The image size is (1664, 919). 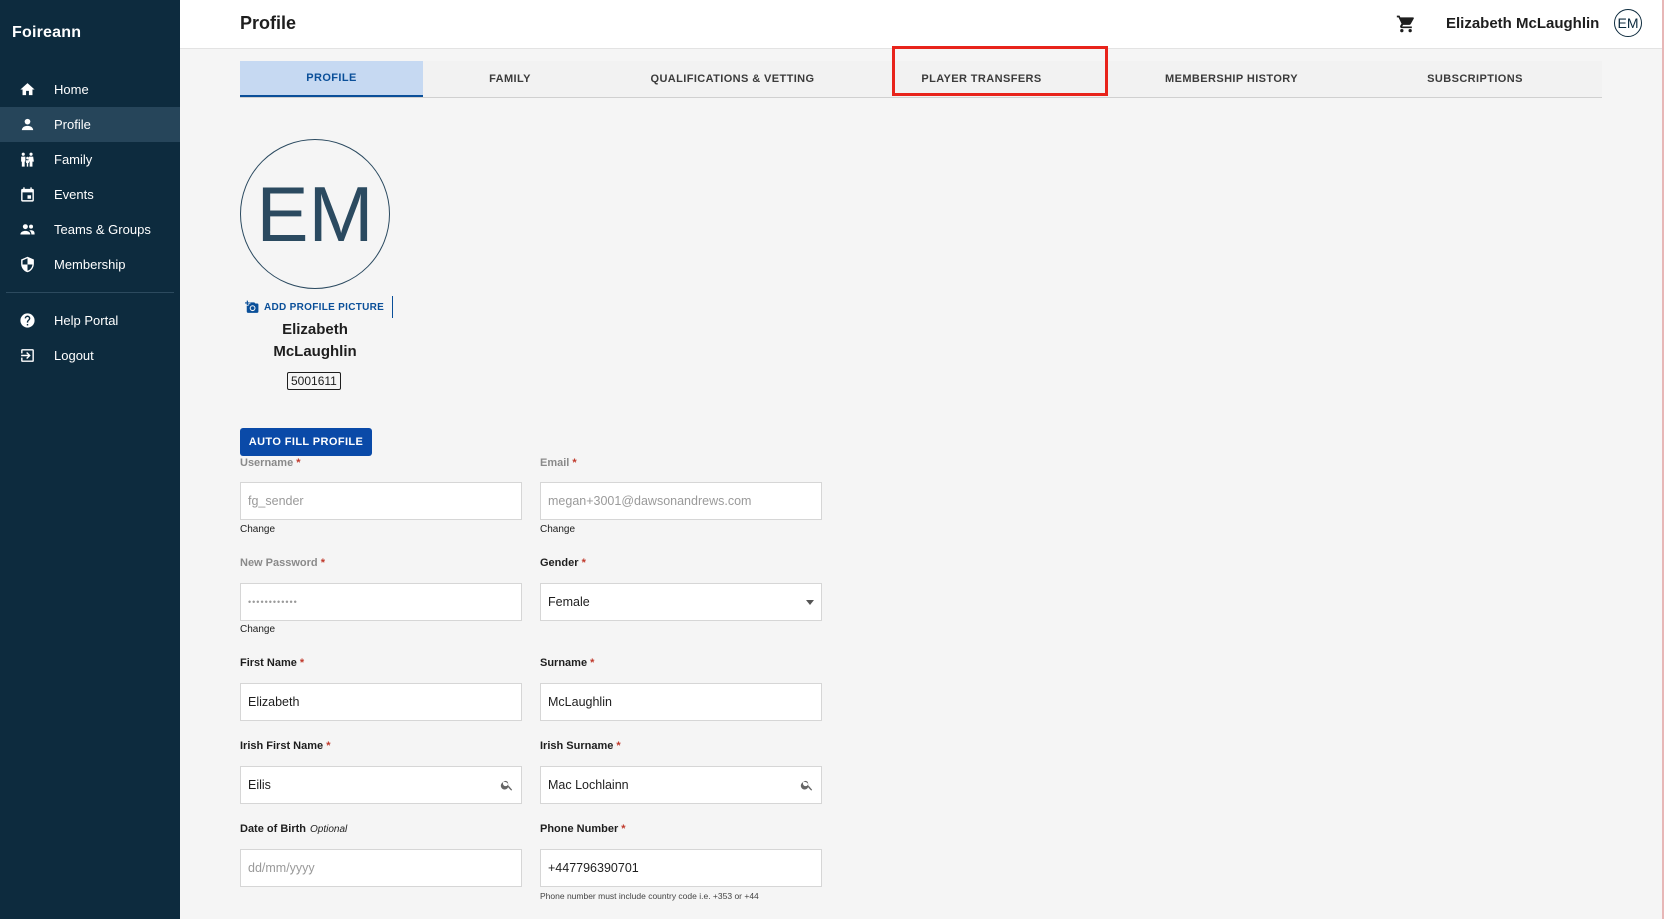 What do you see at coordinates (257, 529) in the screenshot?
I see `username-change-link: Change` at bounding box center [257, 529].